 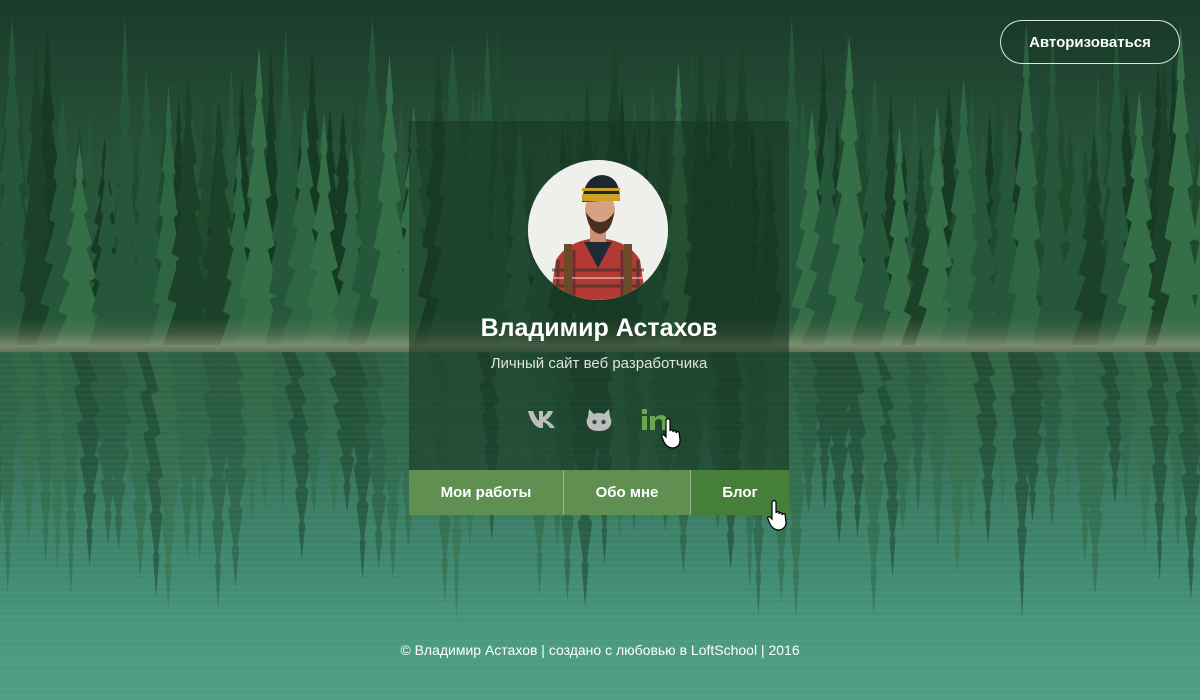 I want to click on nav-blog-button: Блог, so click(x=740, y=492).